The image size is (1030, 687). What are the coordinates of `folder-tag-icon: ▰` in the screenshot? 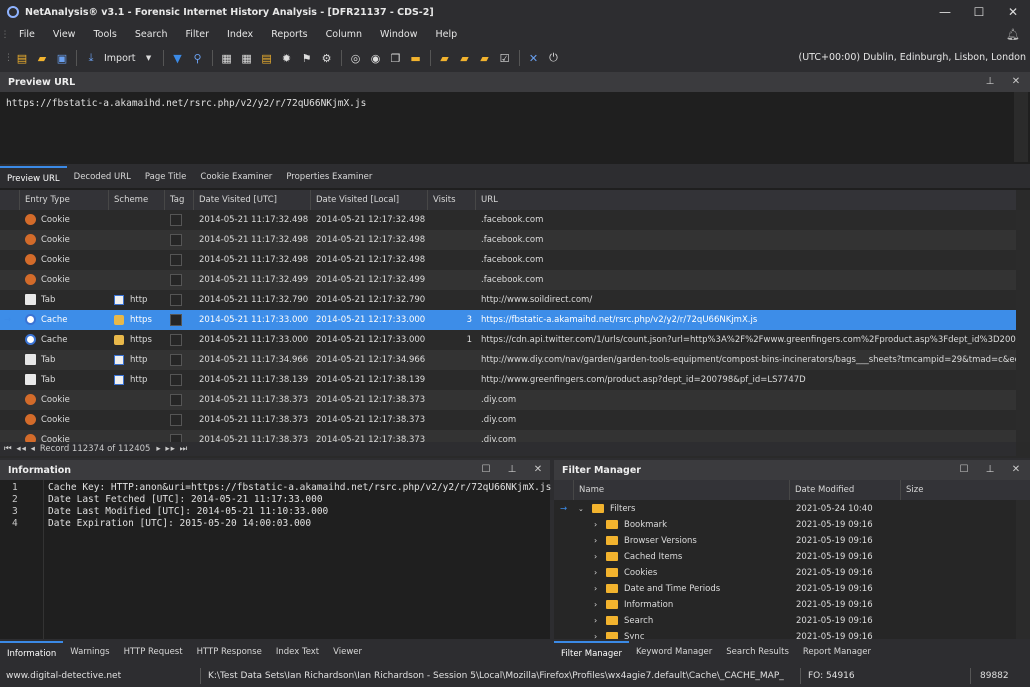 It's located at (445, 58).